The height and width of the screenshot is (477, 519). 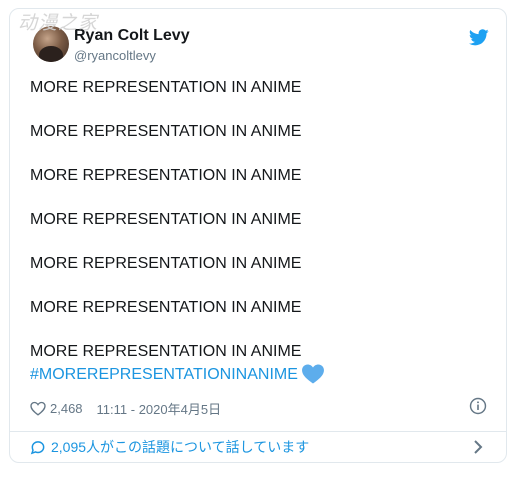 What do you see at coordinates (159, 408) in the screenshot?
I see `timestamp: 11:11 - 2020年4月5日` at bounding box center [159, 408].